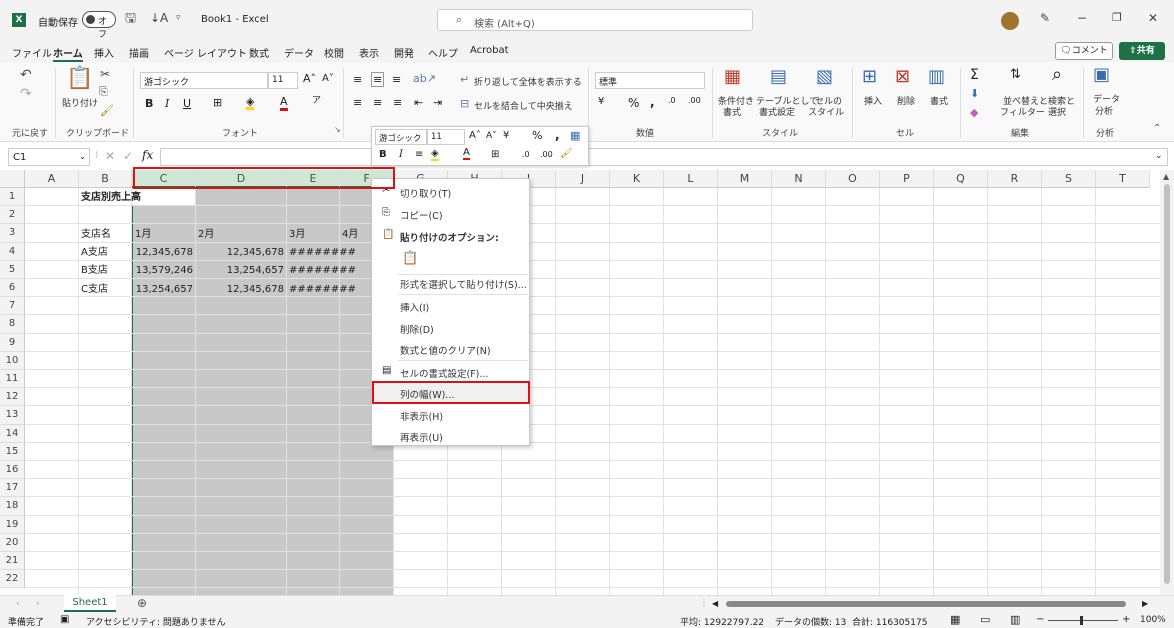 This screenshot has width=1174, height=628. Describe the element at coordinates (664, 157) in the screenshot. I see `formula-input` at that location.